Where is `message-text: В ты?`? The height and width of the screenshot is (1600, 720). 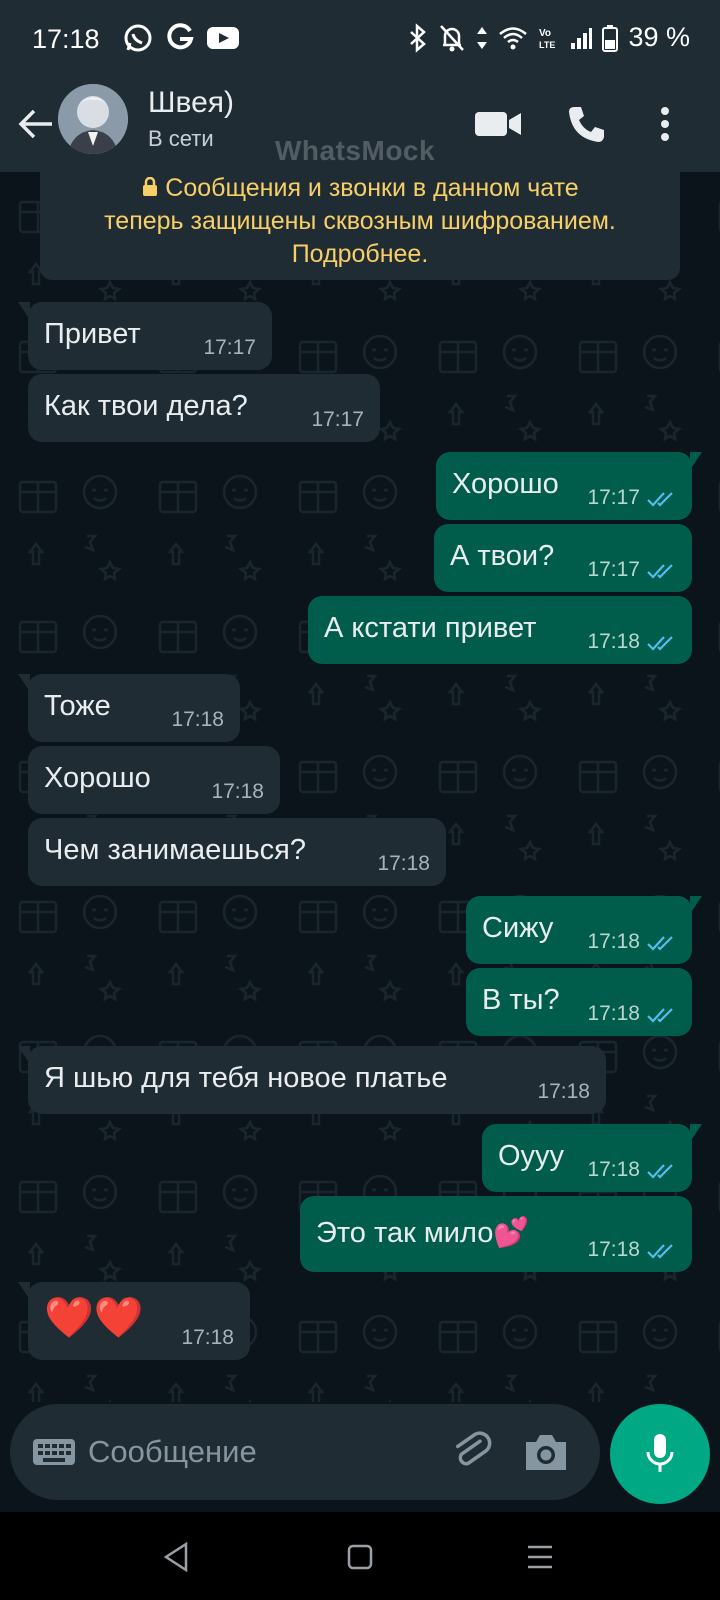
message-text: В ты? is located at coordinates (521, 1000).